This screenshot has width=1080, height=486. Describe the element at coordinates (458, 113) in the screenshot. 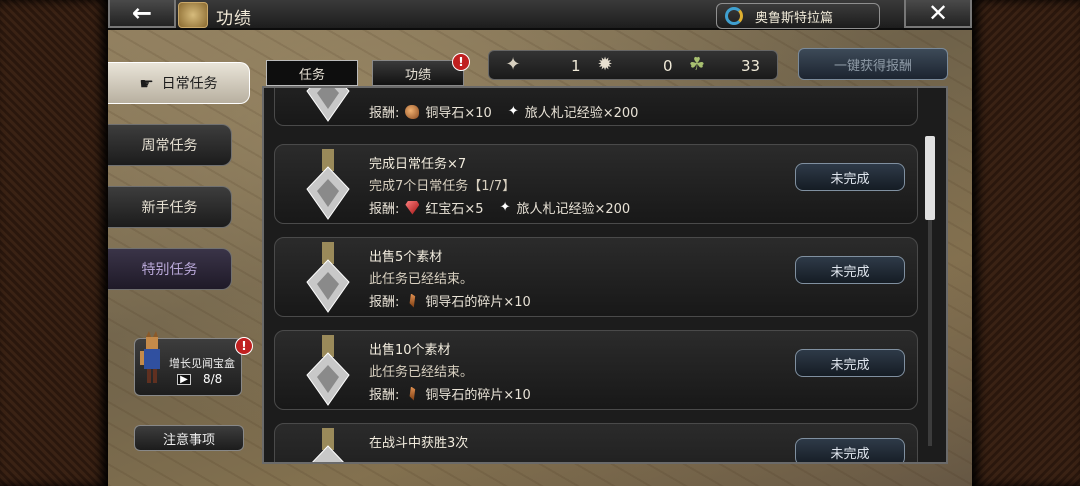

I see `reward-item: 铜导石×10` at that location.